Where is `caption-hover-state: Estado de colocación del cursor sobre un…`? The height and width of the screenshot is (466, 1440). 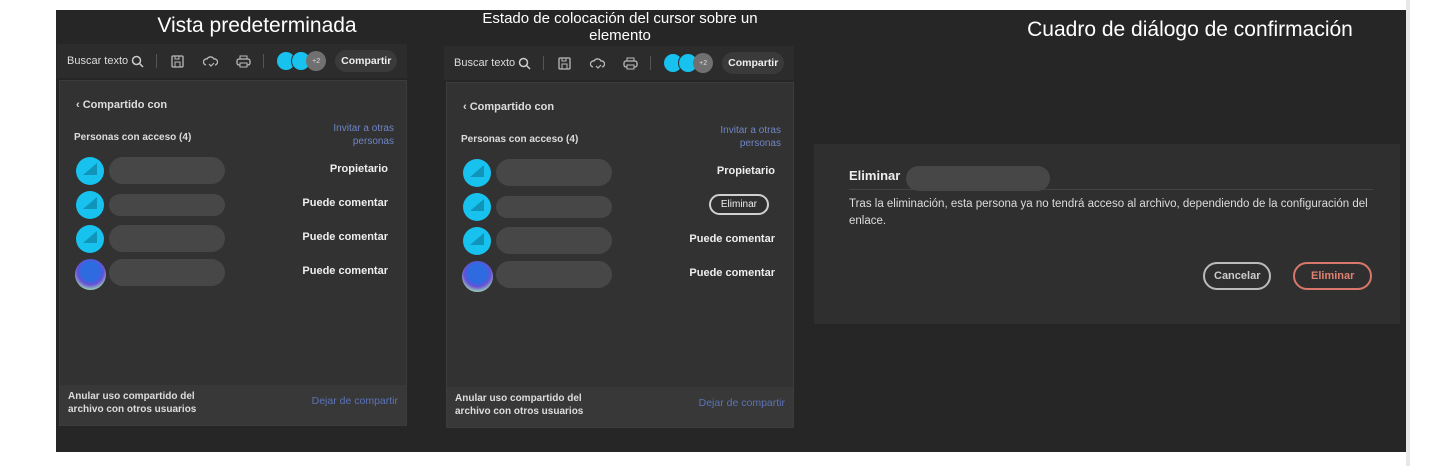
caption-hover-state: Estado de colocación del cursor sobre un… is located at coordinates (620, 27).